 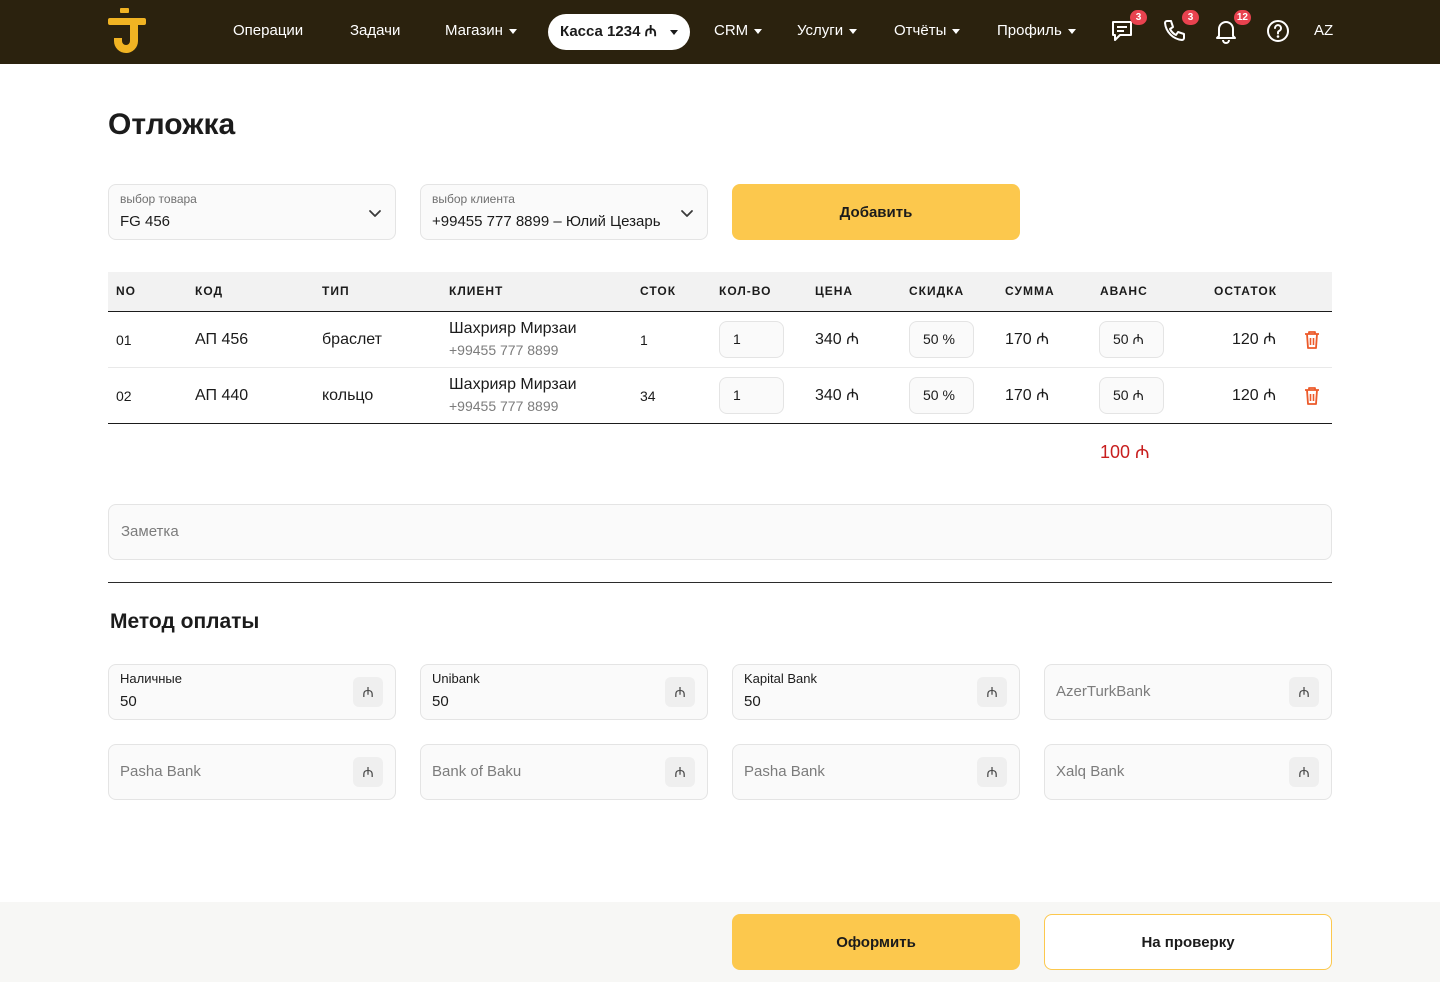 I want to click on payment-xalq-field: Xalq Bank ₼, so click(x=1188, y=772).